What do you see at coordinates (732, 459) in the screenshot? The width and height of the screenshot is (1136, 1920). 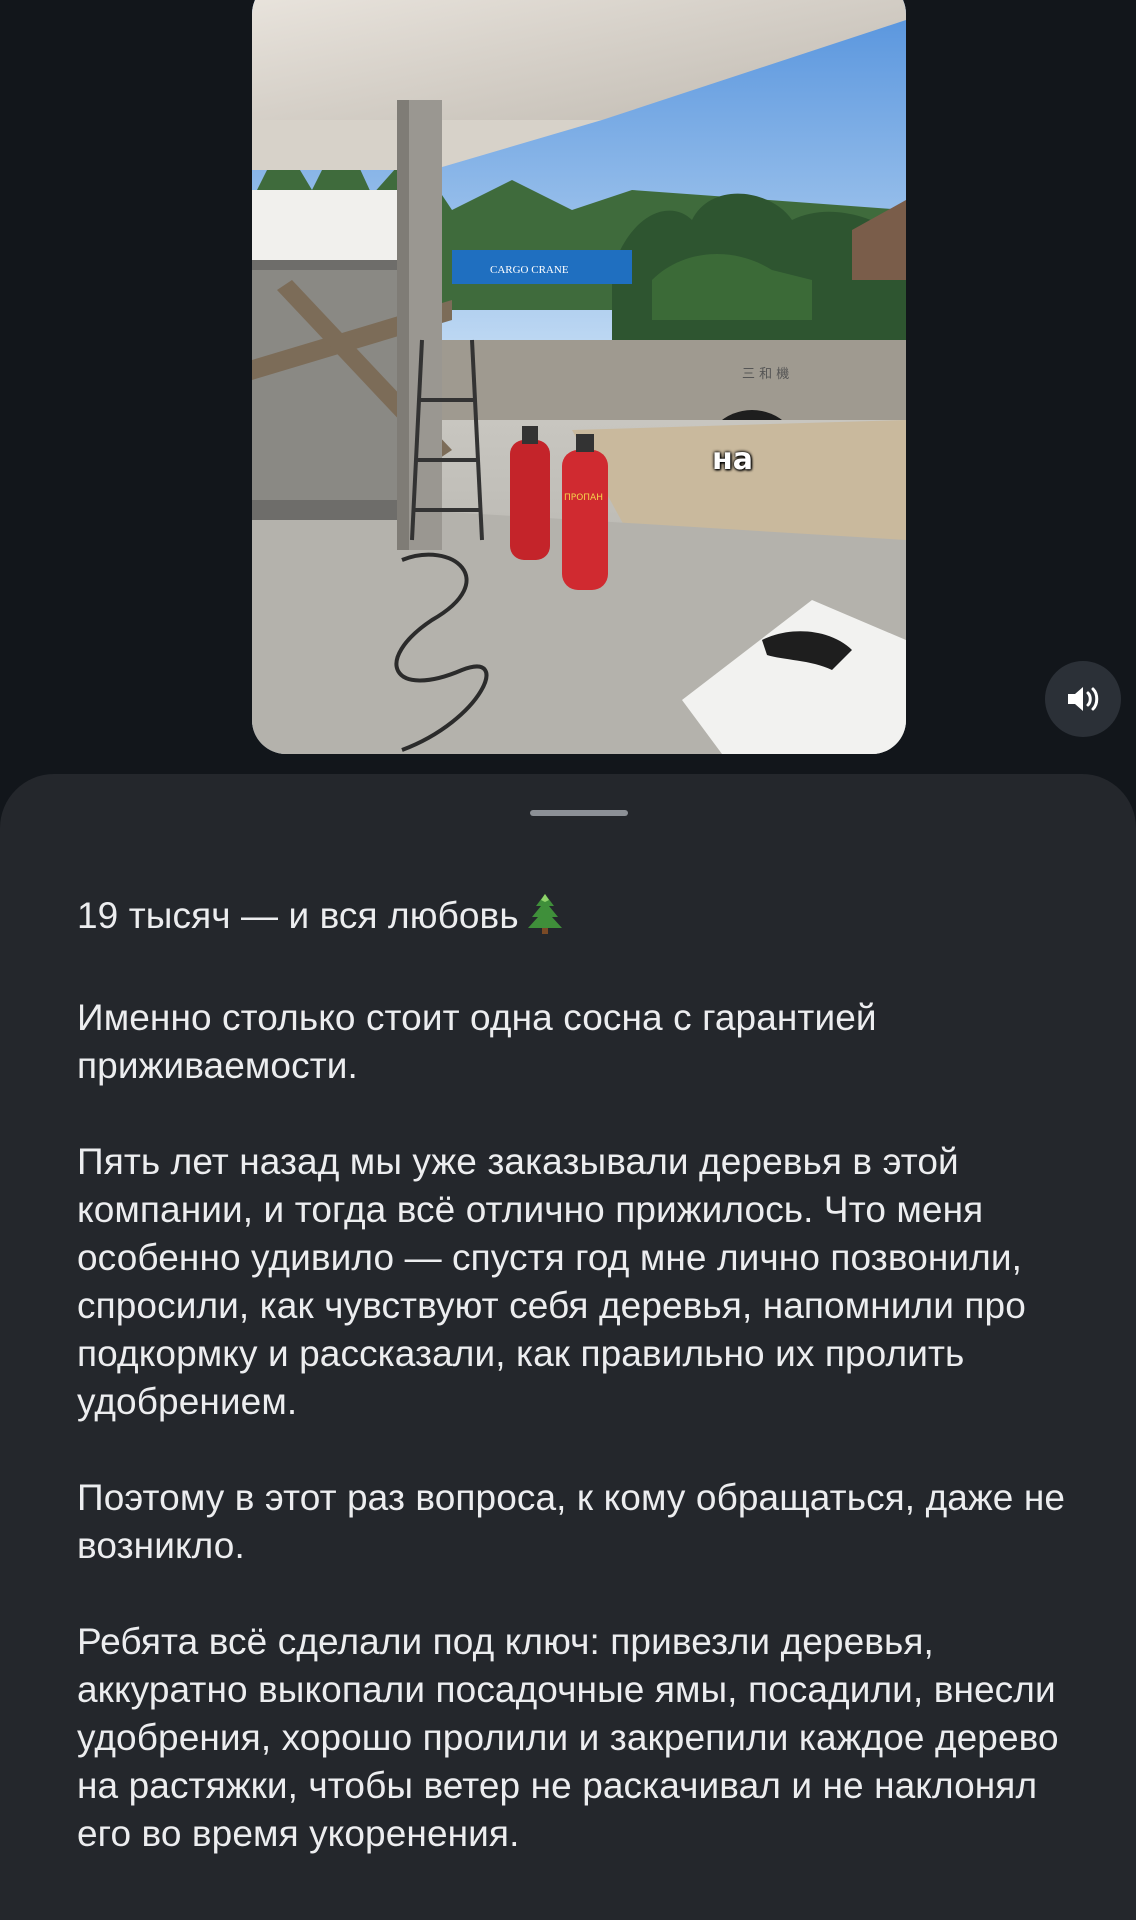 I see `video-caption: на` at bounding box center [732, 459].